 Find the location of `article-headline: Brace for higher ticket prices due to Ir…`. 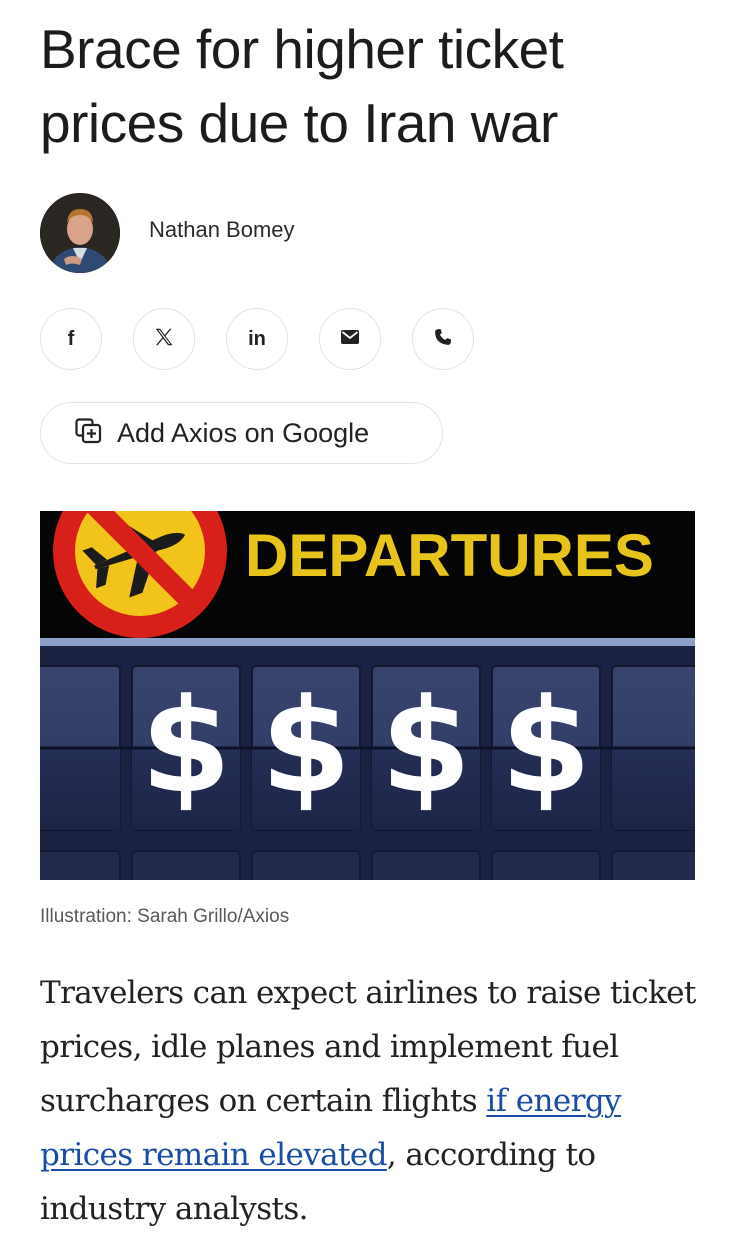

article-headline: Brace for higher ticket prices due to Ir… is located at coordinates (302, 86).